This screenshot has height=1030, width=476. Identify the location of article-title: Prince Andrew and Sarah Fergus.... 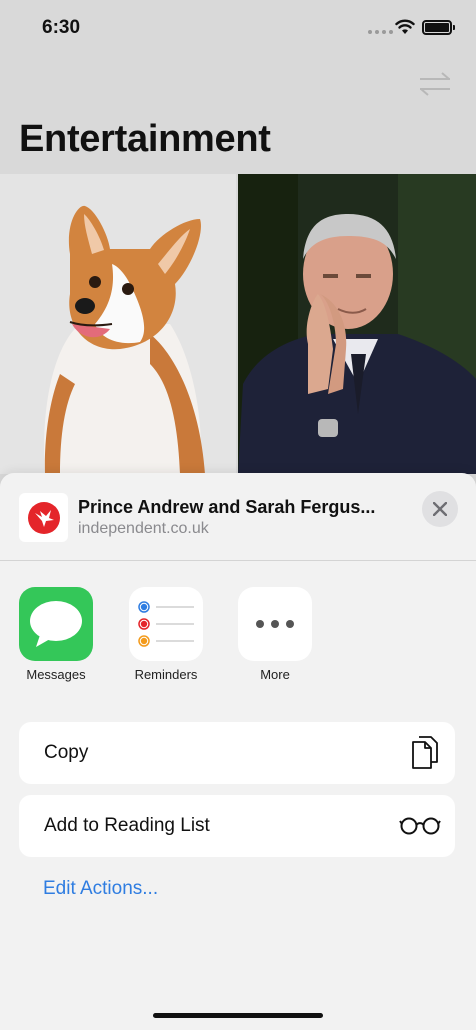
(227, 507).